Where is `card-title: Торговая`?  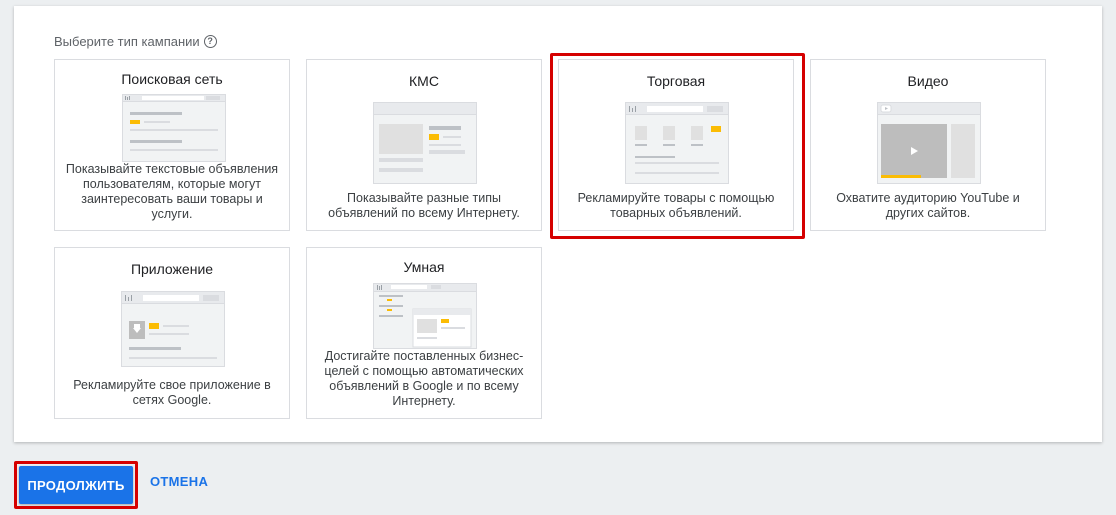
card-title: Торговая is located at coordinates (676, 81).